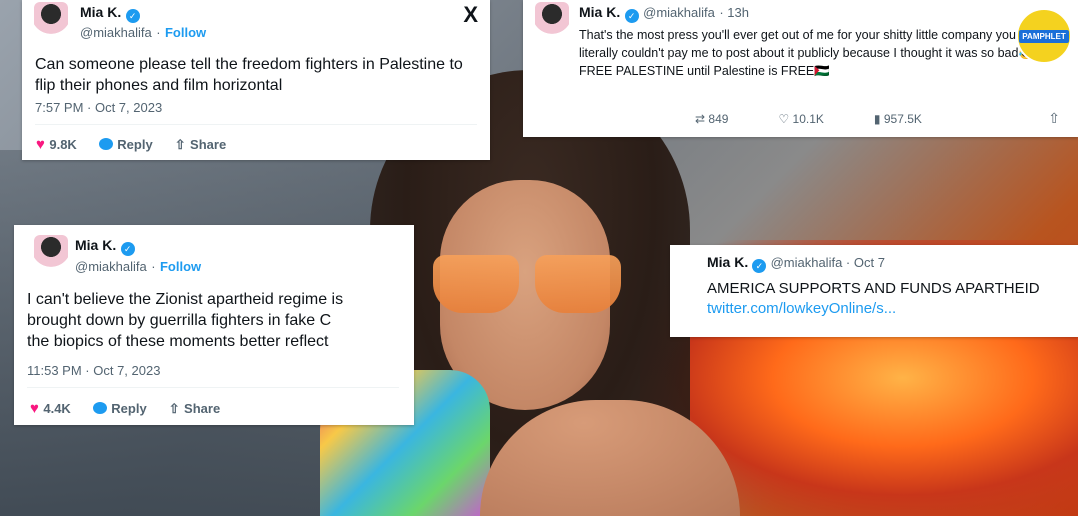 This screenshot has height=516, width=1078. I want to click on views-button: ▮ 957.5K, so click(898, 119).